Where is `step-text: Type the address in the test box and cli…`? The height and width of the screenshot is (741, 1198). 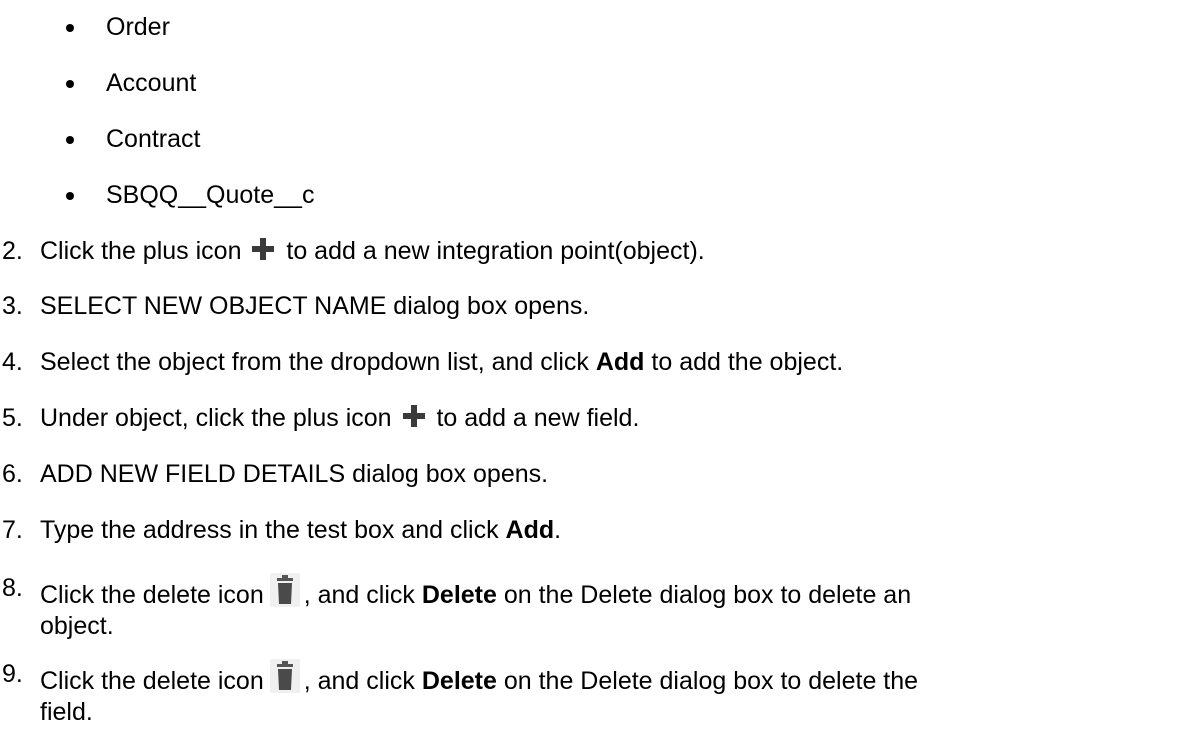 step-text: Type the address in the test box and cli… is located at coordinates (615, 530).